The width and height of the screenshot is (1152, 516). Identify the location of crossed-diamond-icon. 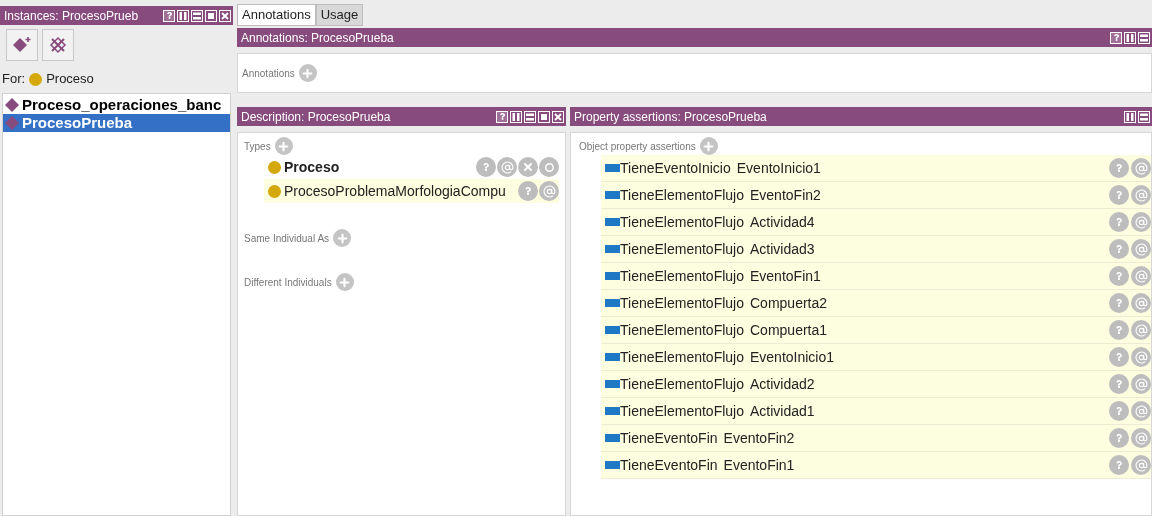
(58, 45).